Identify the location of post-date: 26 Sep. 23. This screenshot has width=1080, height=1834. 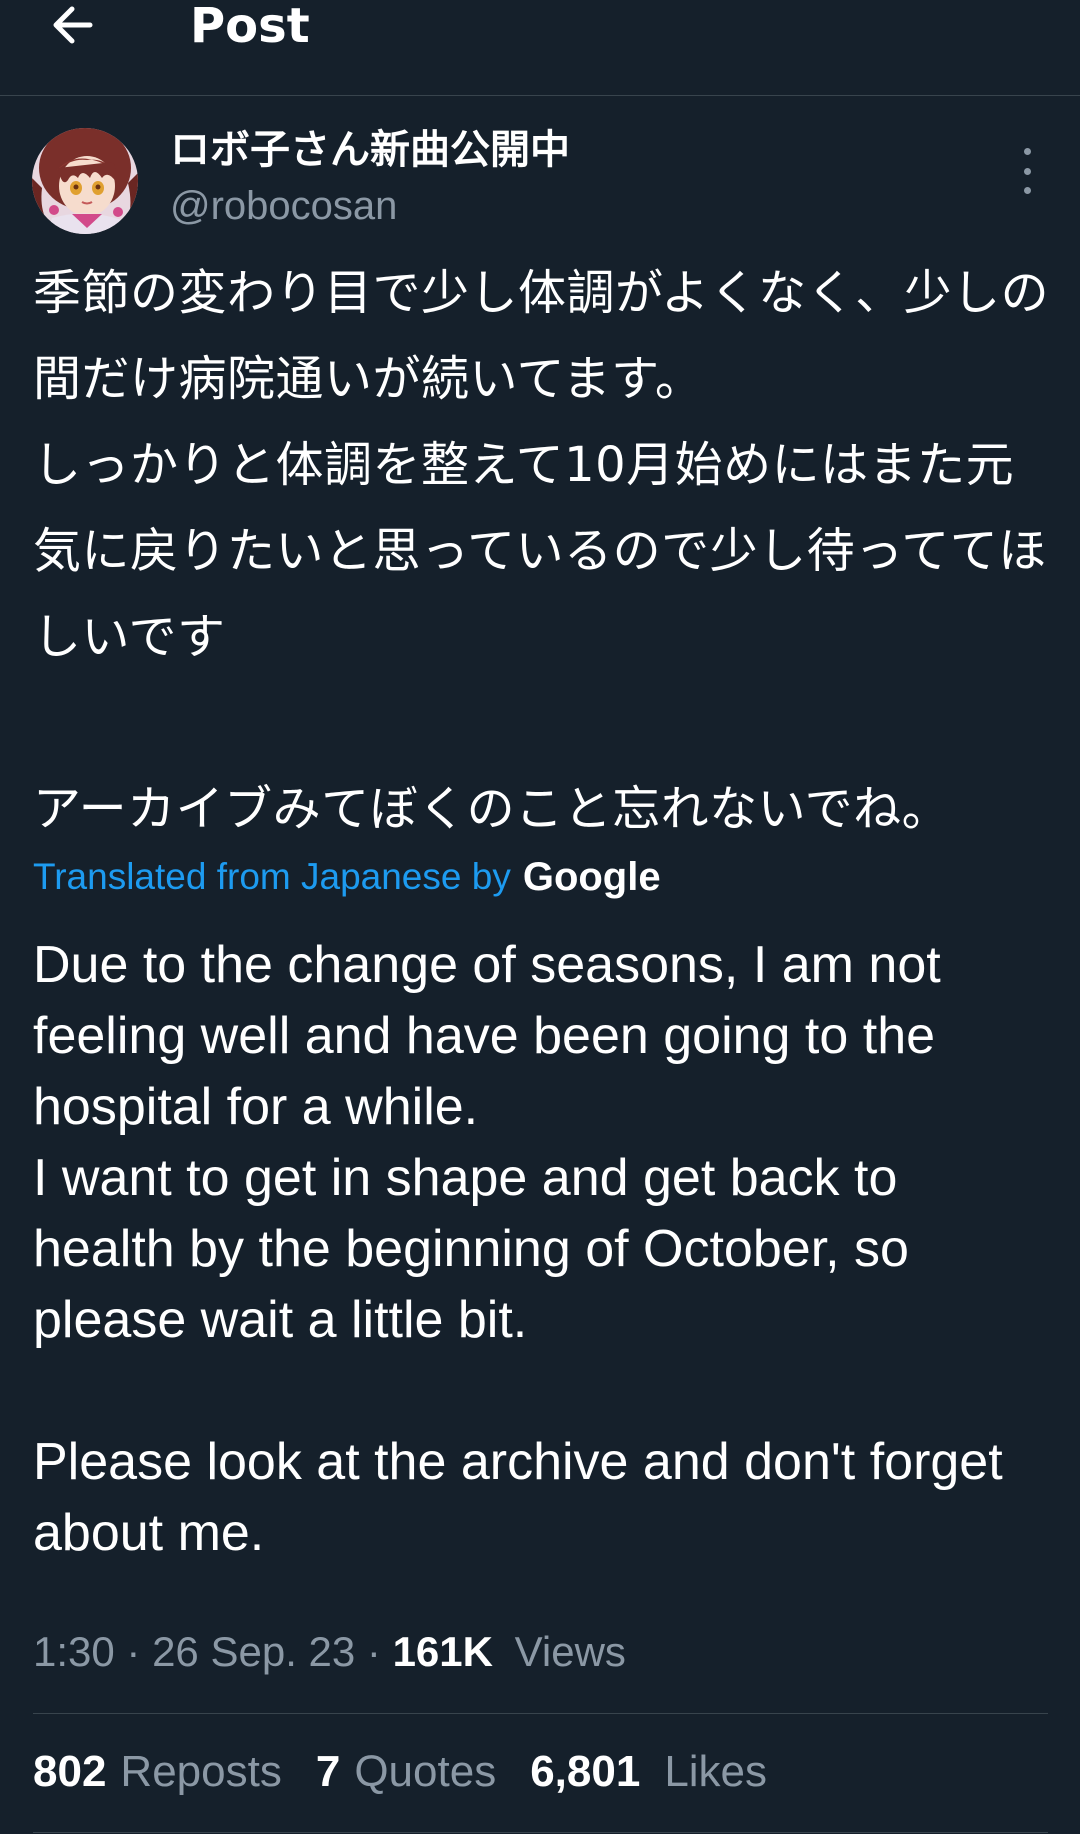
(253, 1651).